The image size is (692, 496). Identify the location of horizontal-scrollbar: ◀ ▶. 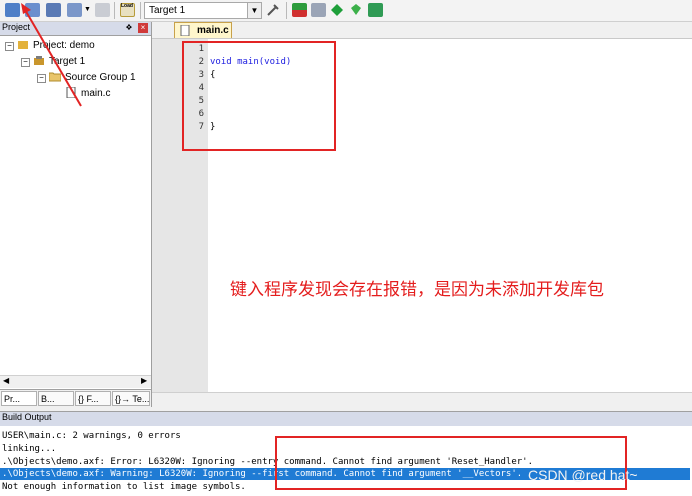
(75, 381).